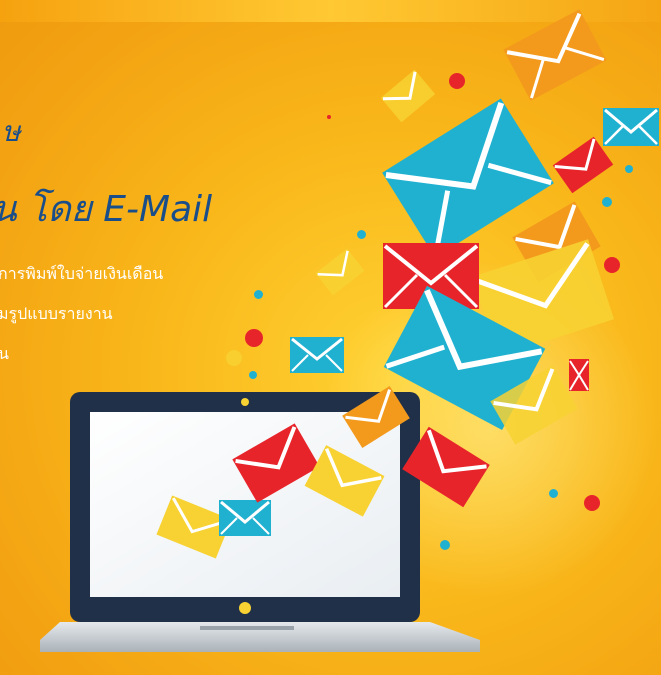  I want to click on description-line-2: มรูปแบบรายงาน, so click(56, 313).